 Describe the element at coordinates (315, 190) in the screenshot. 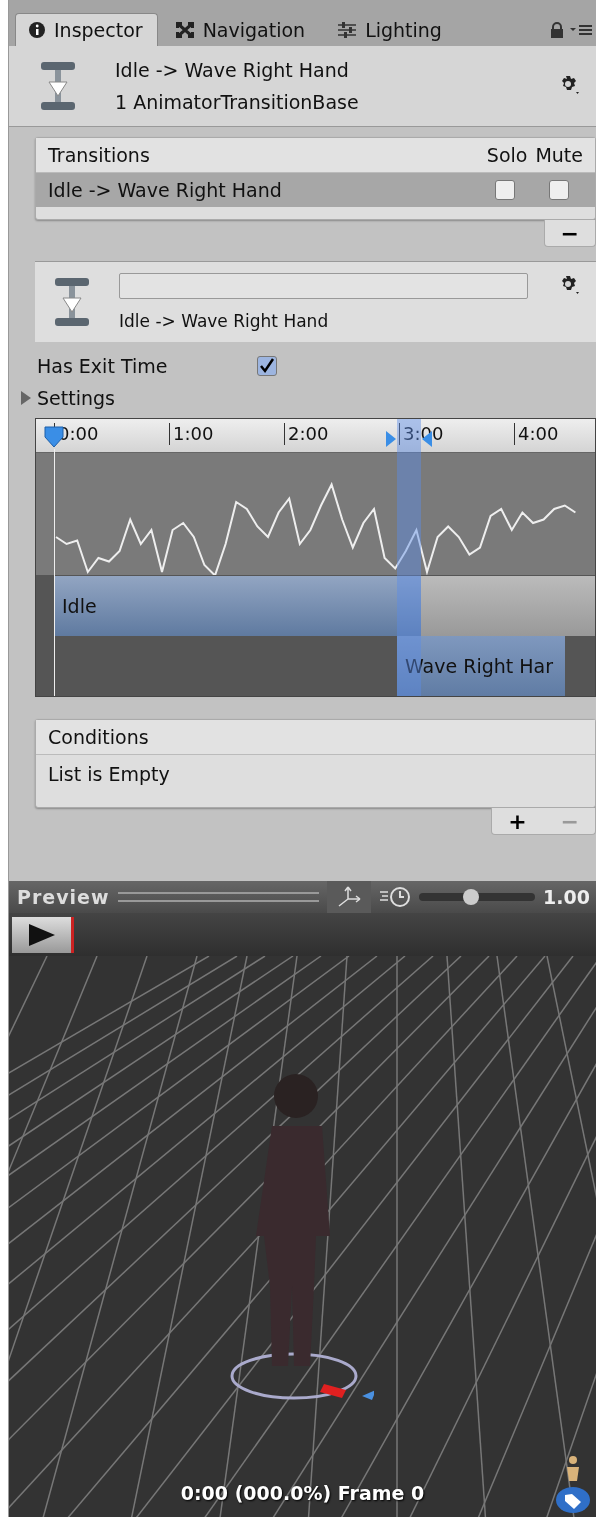

I see `transition-row: Idle -> Wave Right Hand` at that location.